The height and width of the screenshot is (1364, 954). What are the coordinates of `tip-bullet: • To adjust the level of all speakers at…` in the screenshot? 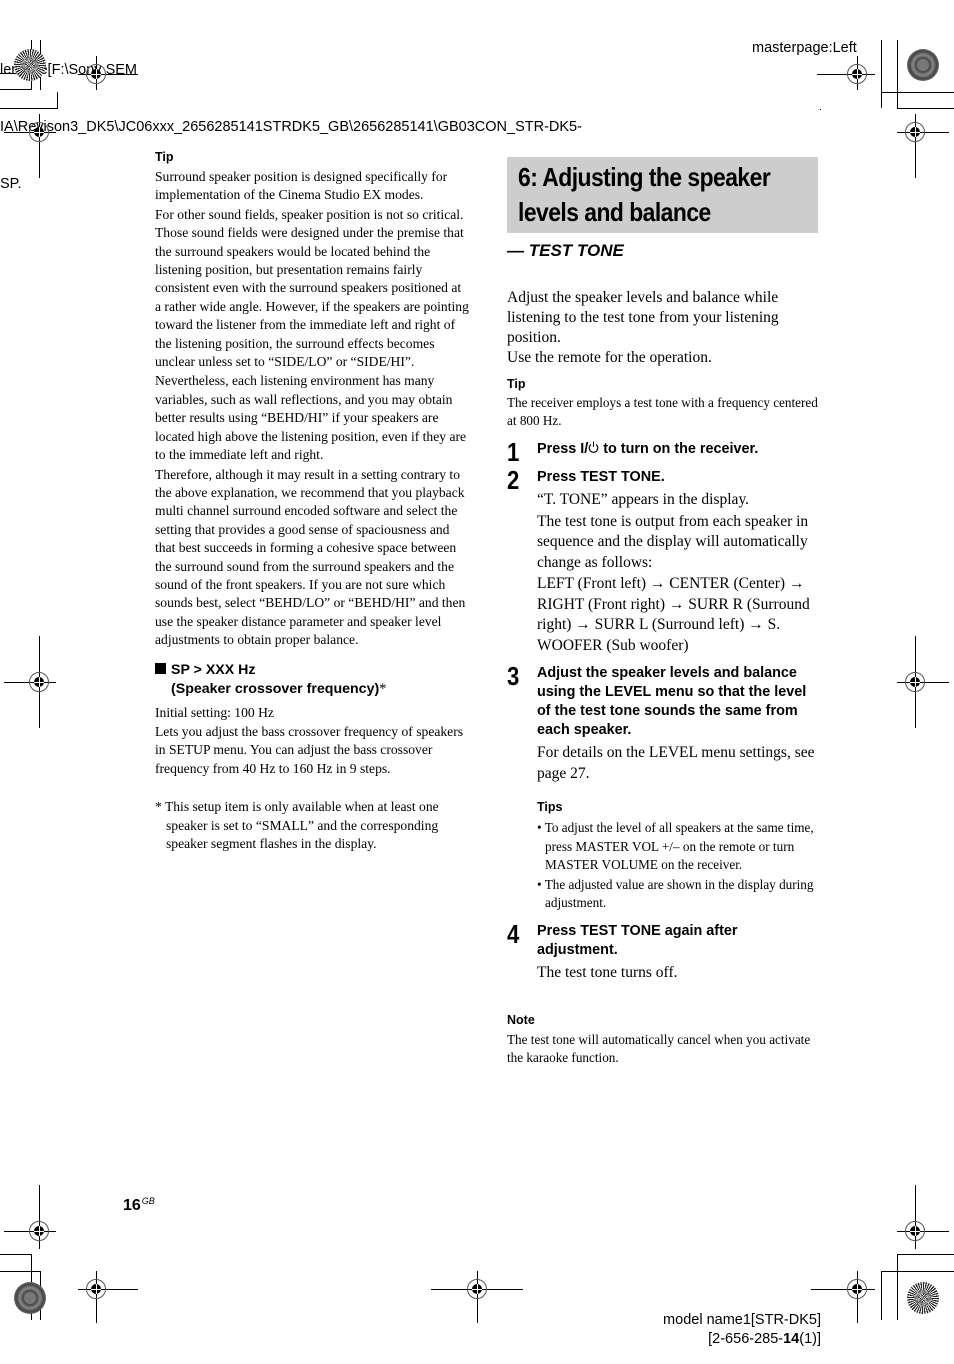 It's located at (675, 846).